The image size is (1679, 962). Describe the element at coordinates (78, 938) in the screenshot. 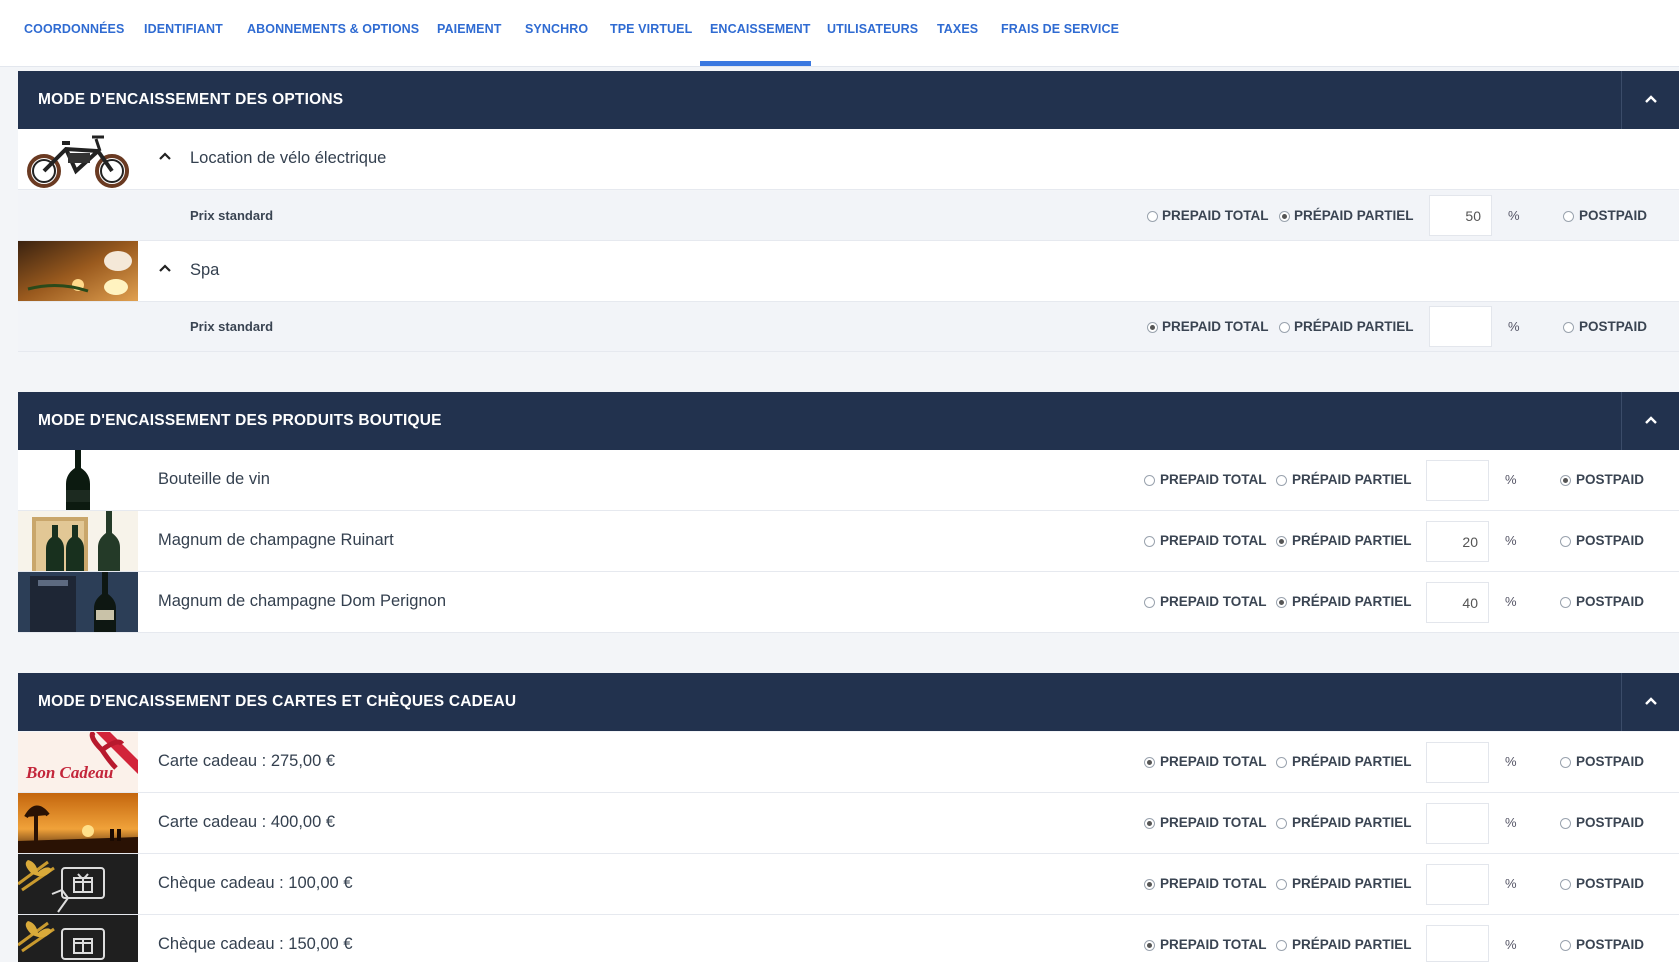

I see `gift-cheque-image` at that location.